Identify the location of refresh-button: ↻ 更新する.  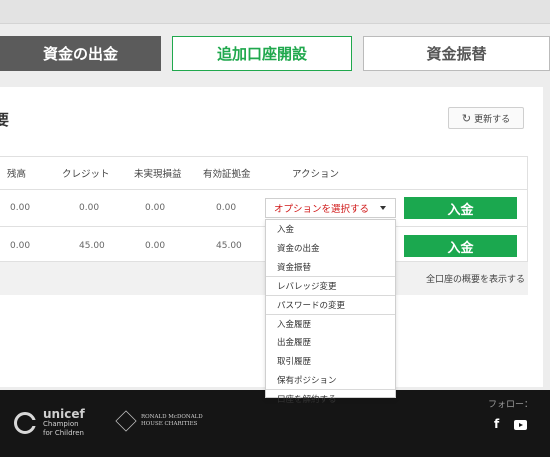
(486, 118).